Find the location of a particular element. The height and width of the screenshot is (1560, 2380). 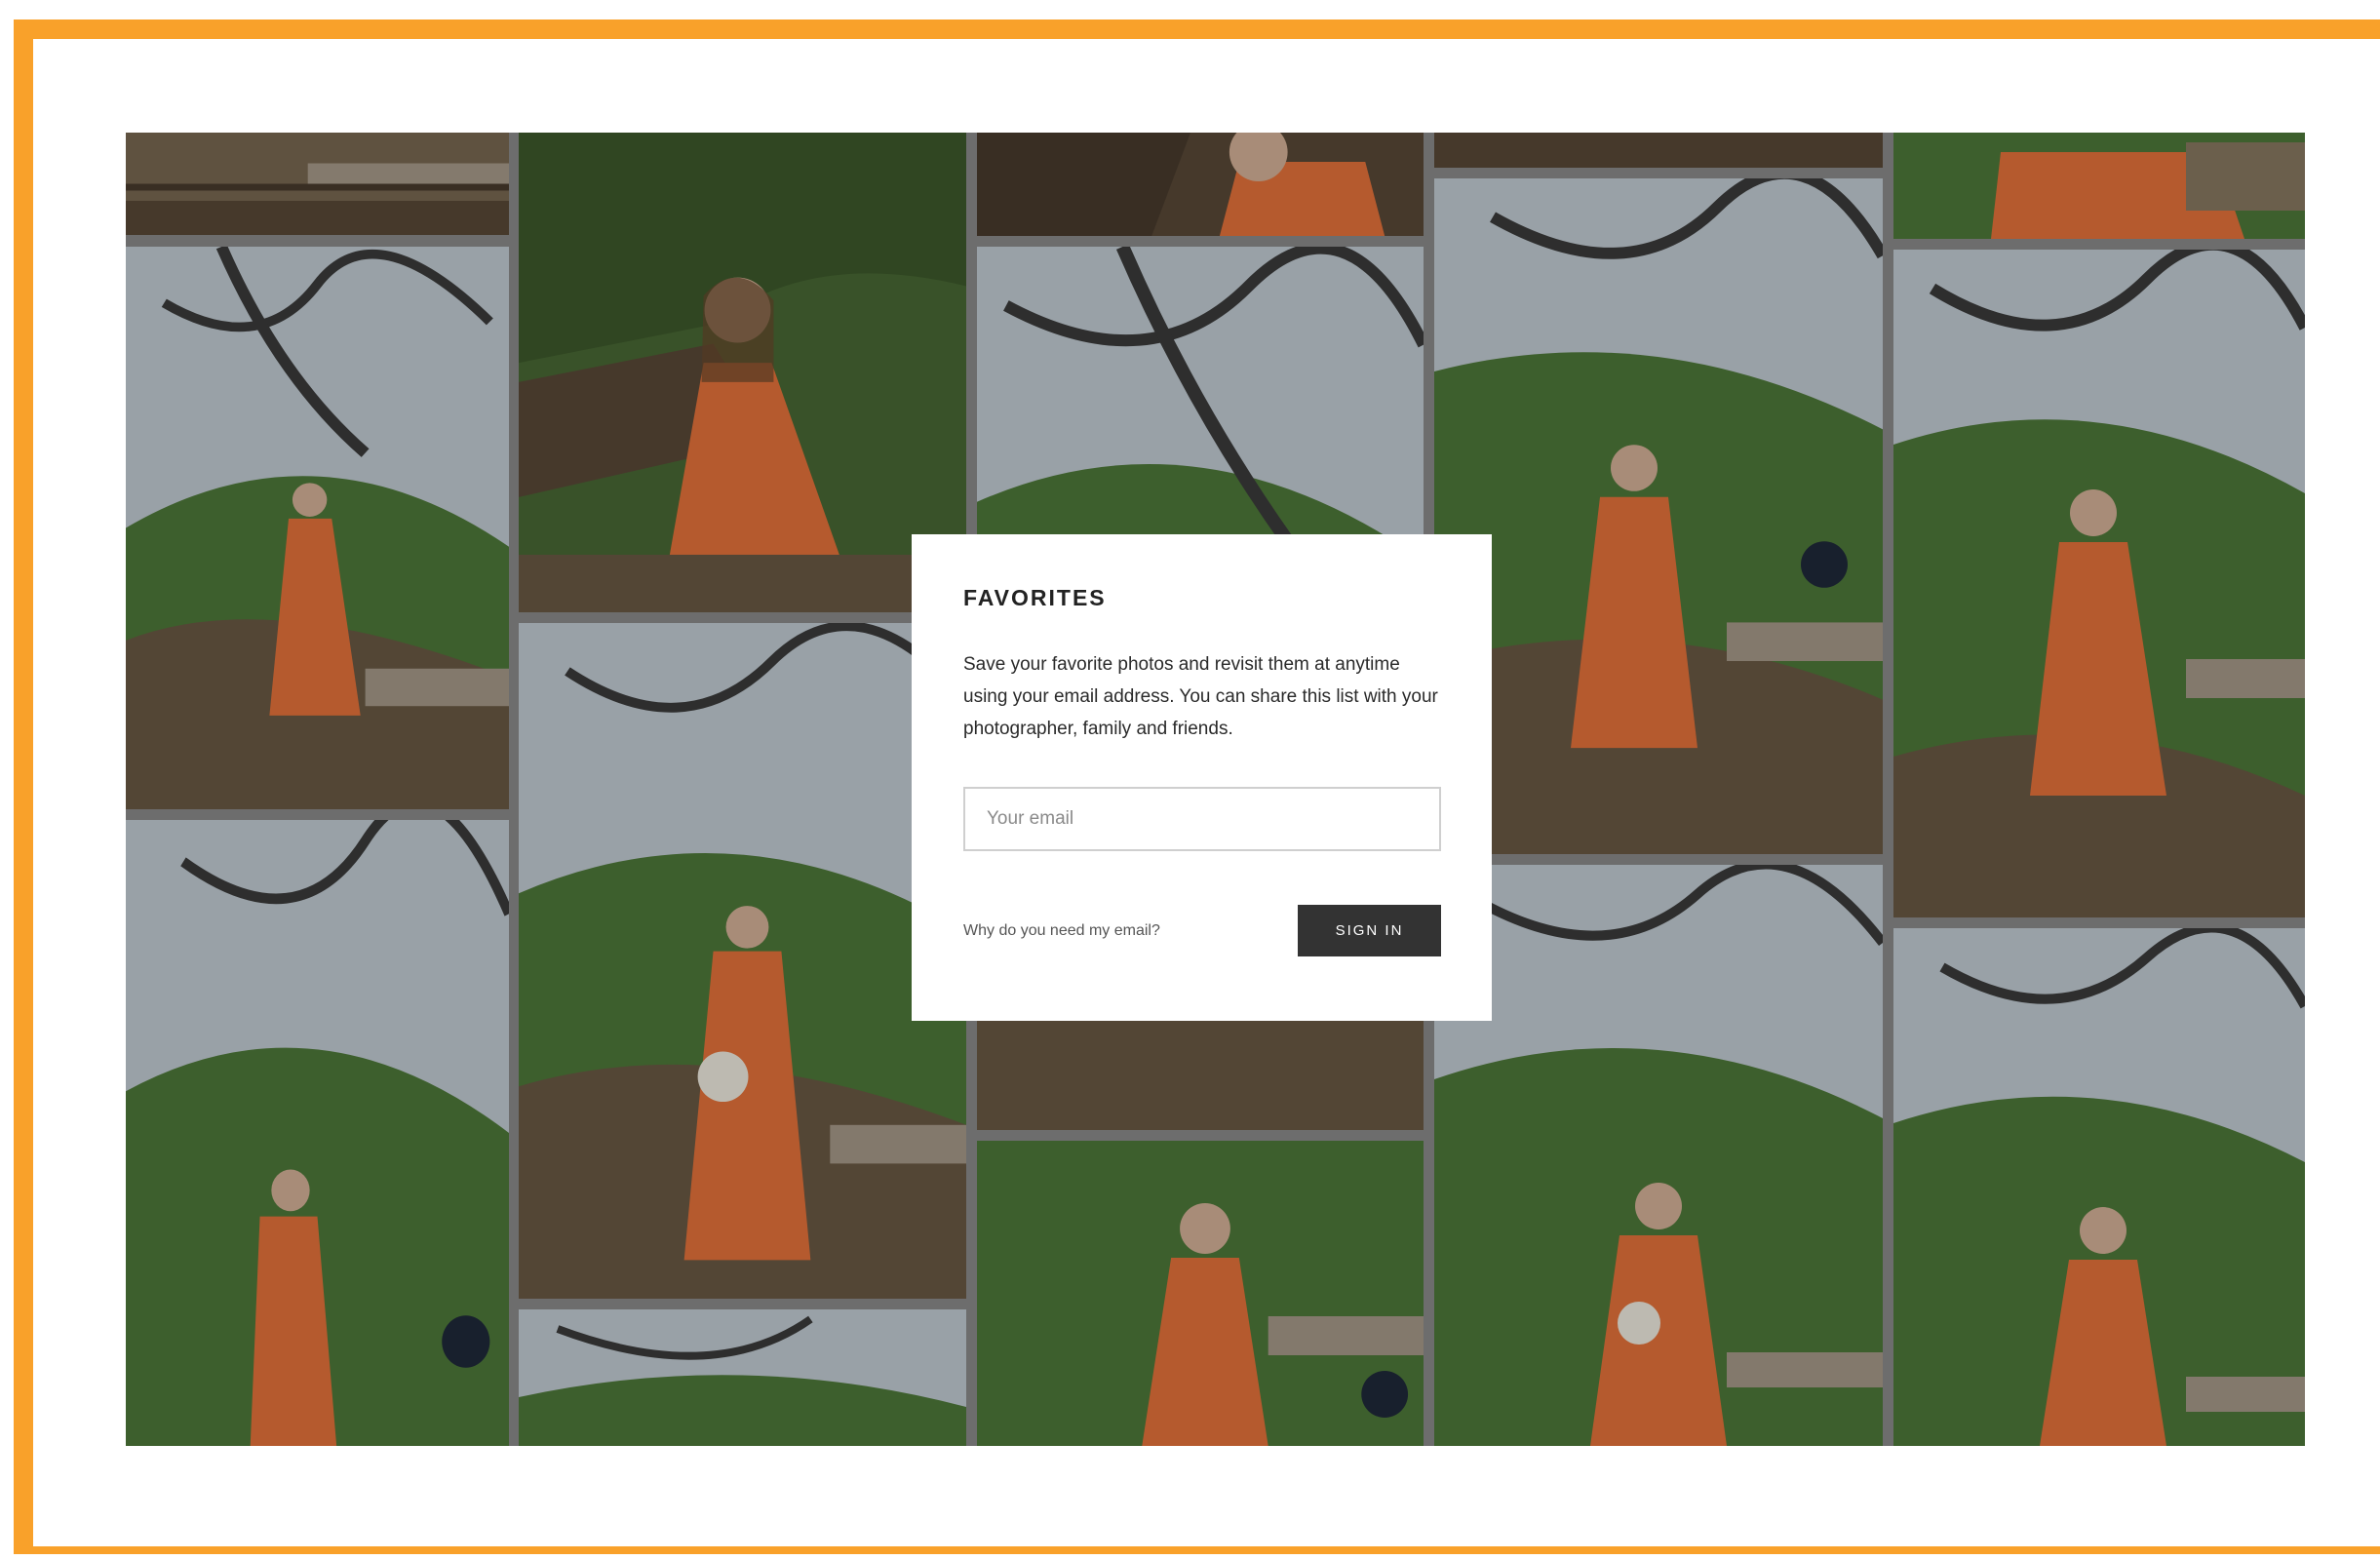

modal-footer: Why do you need my email? SIGN IN is located at coordinates (1202, 930).